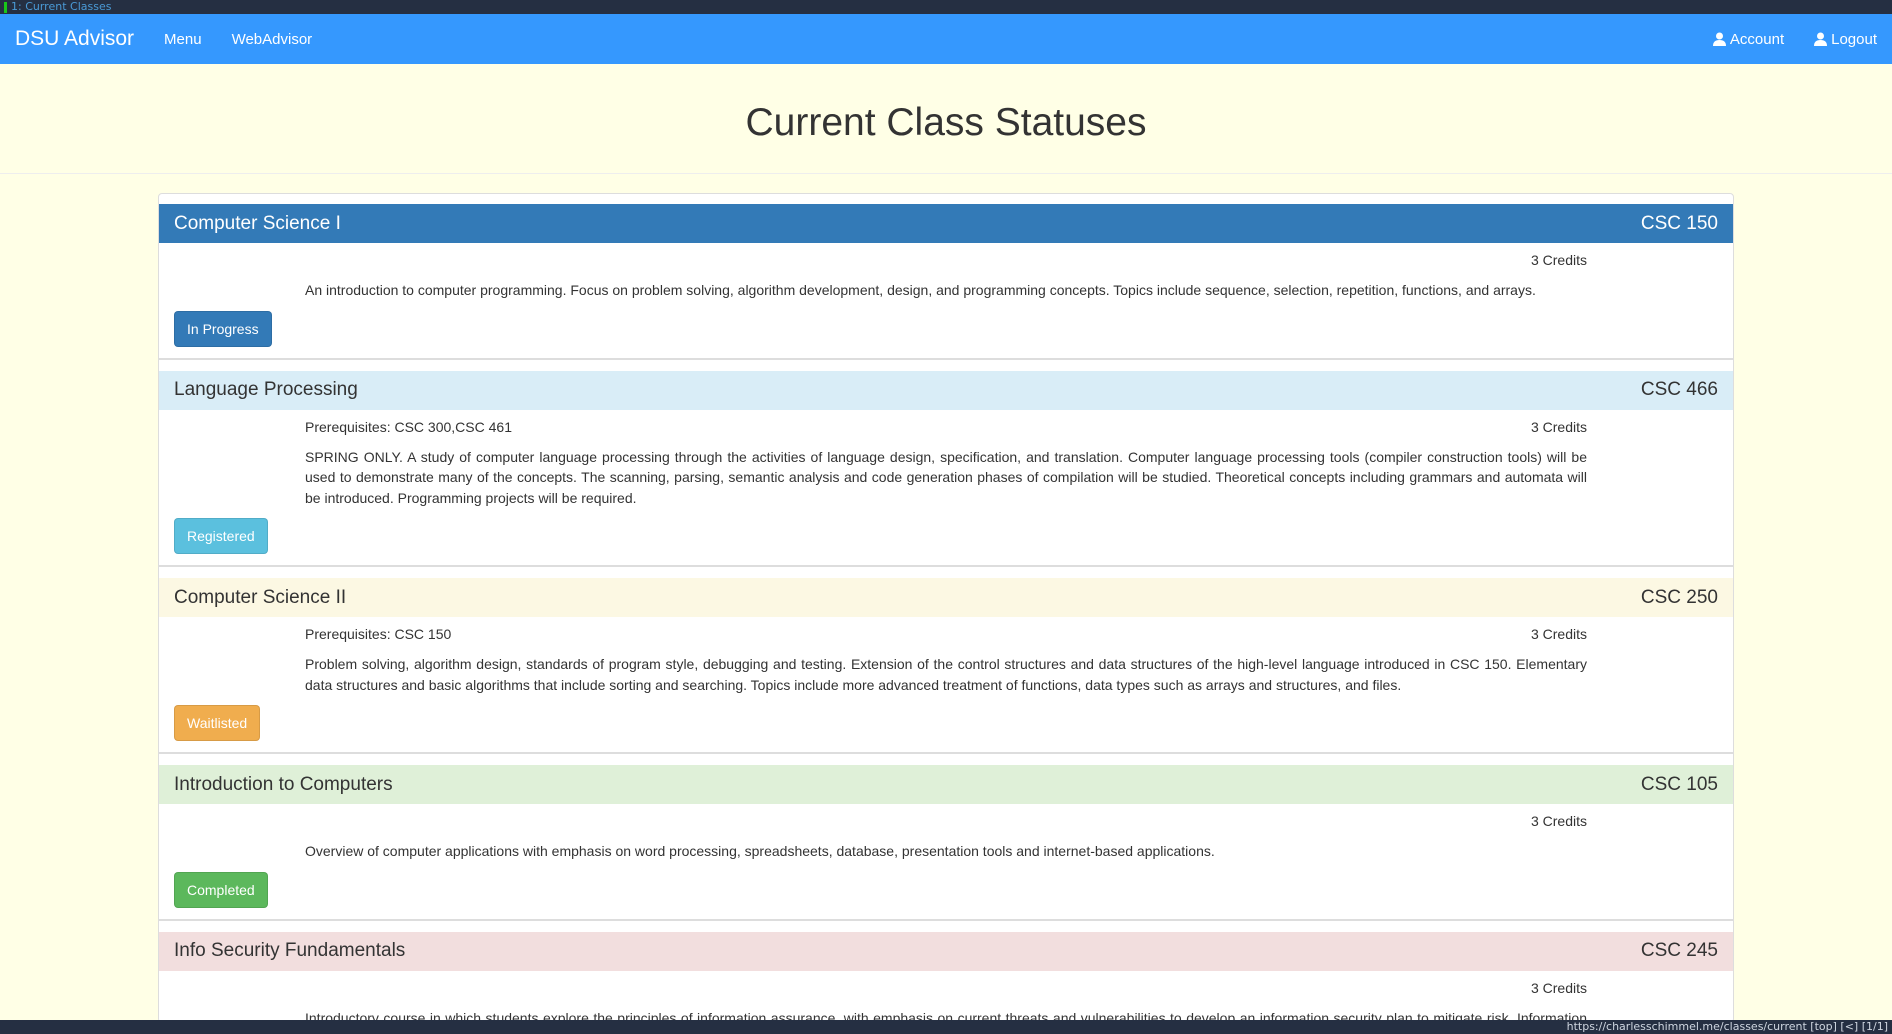 The height and width of the screenshot is (1034, 1892). Describe the element at coordinates (378, 634) in the screenshot. I see `class-prerequisites: Prerequisites: CSC 150` at that location.